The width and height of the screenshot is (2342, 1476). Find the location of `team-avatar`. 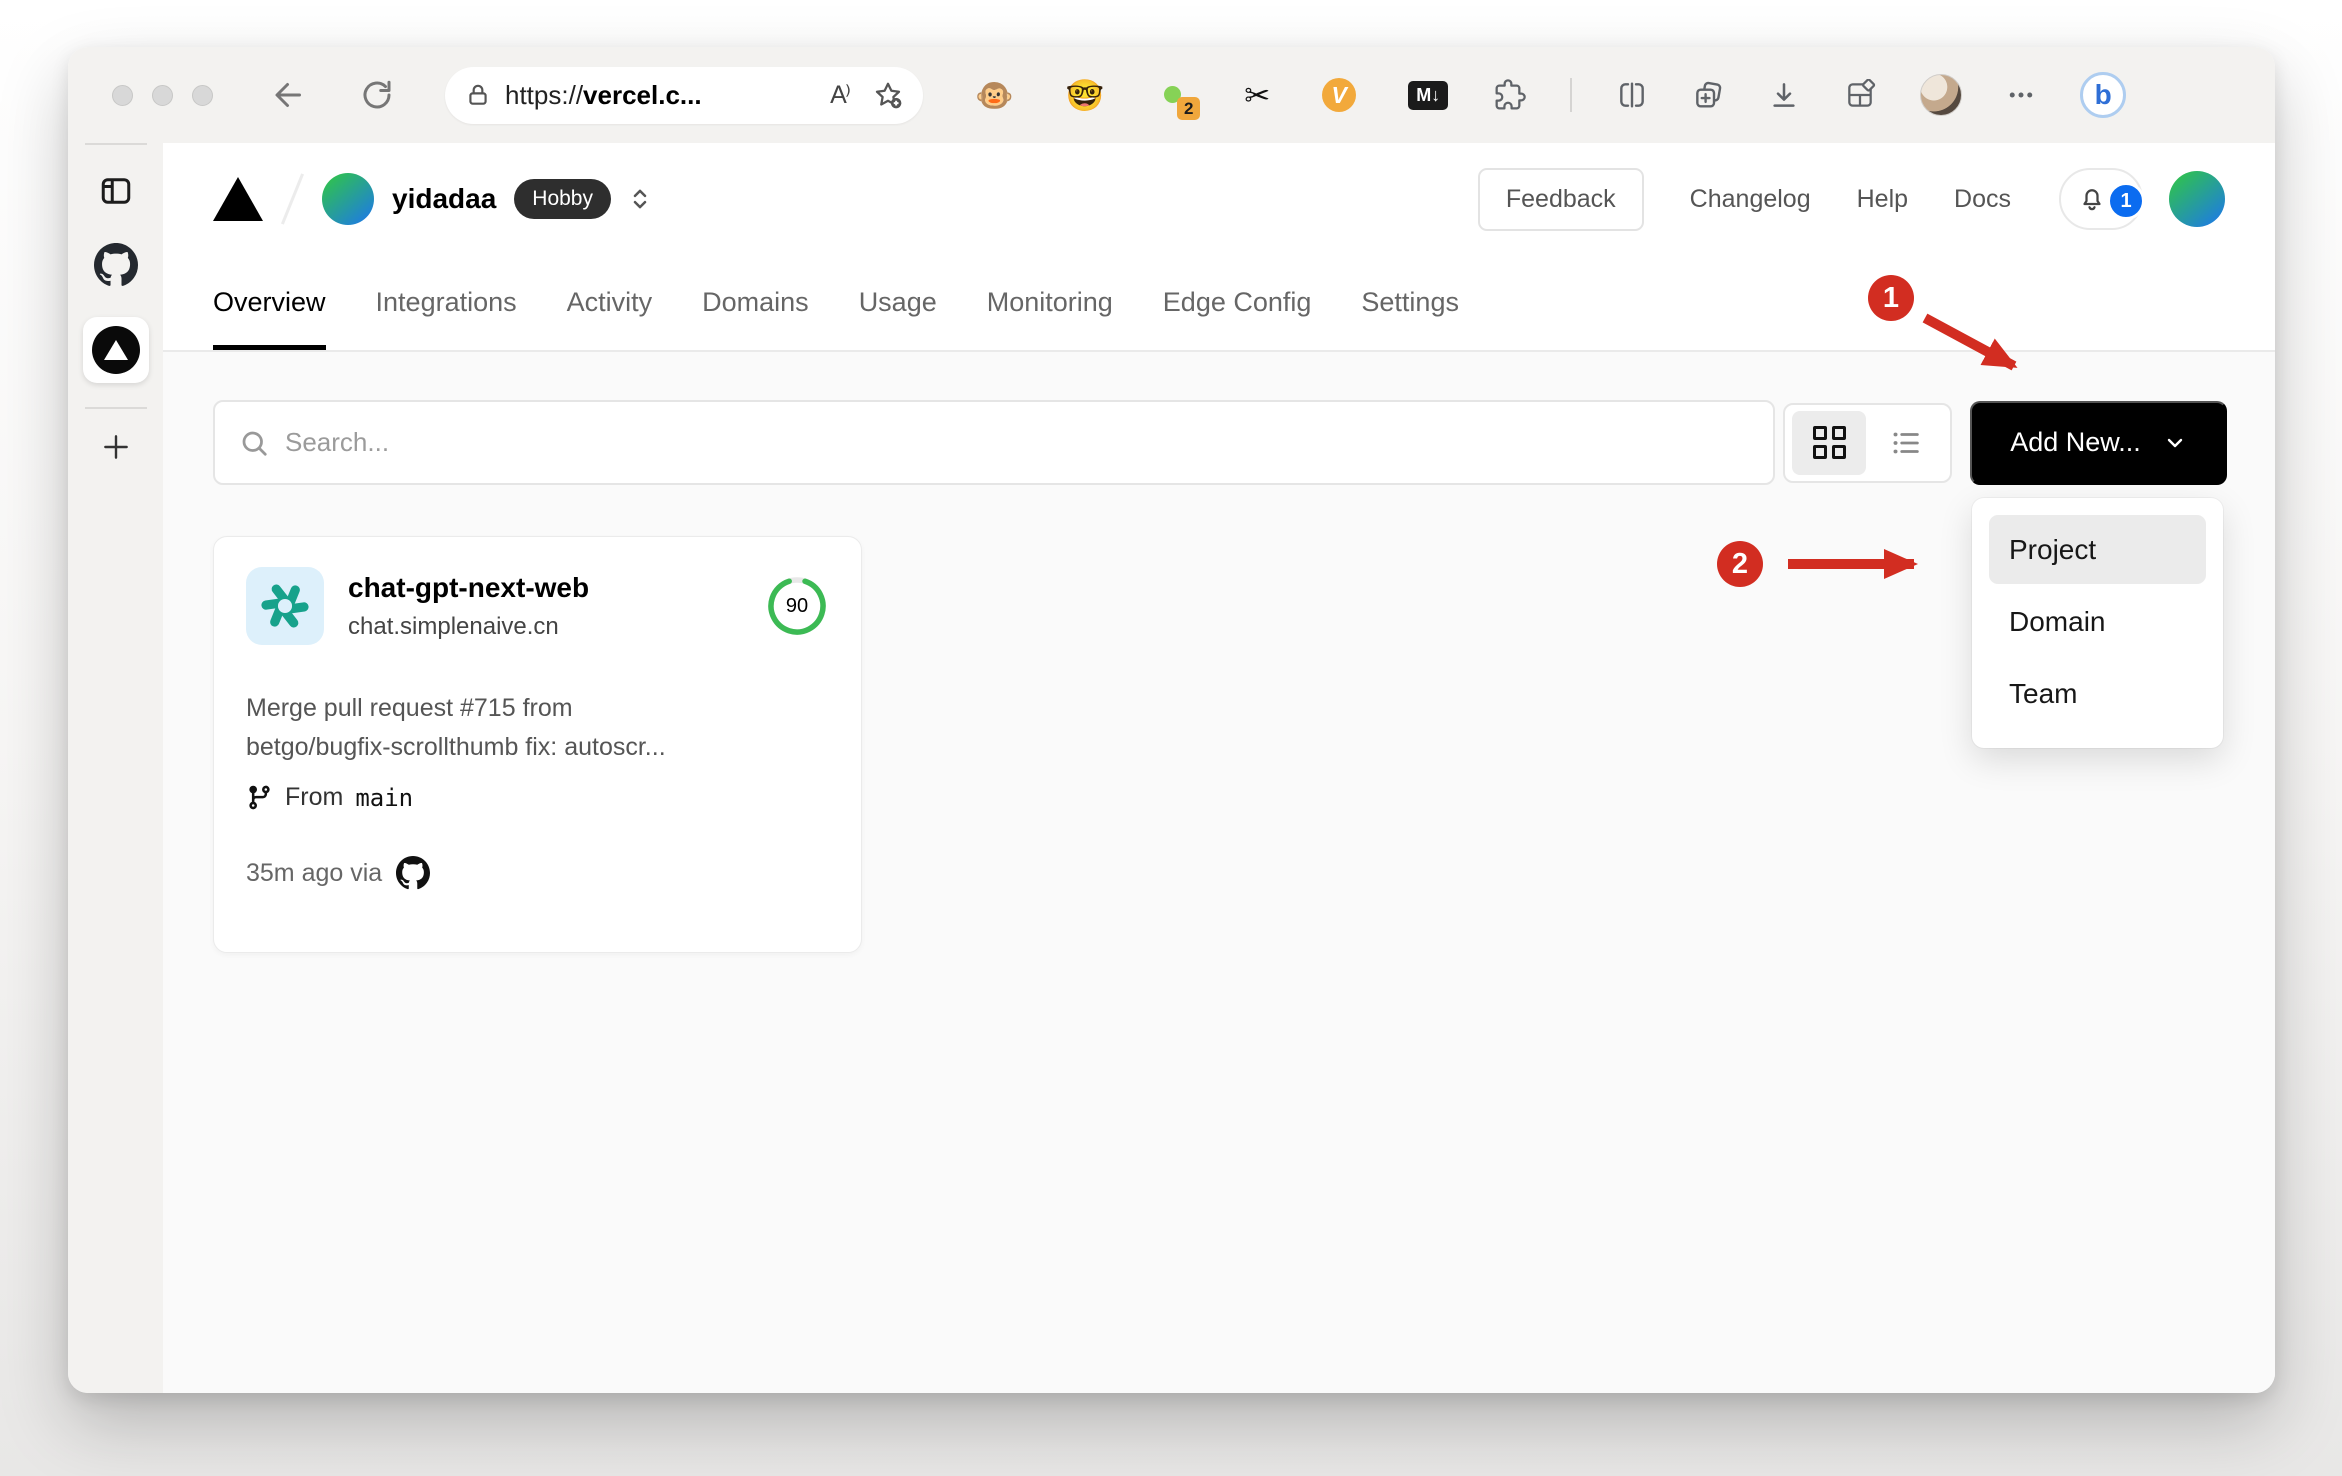

team-avatar is located at coordinates (348, 199).